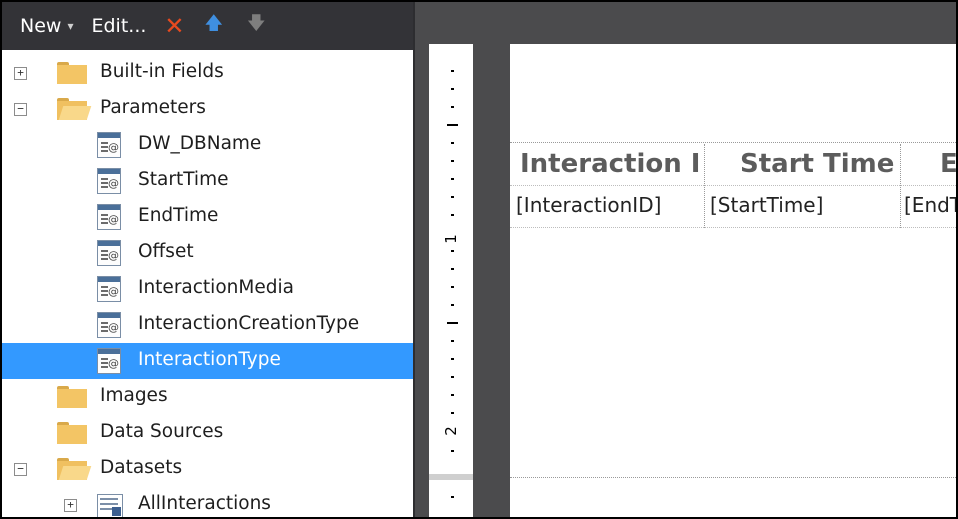 This screenshot has width=958, height=519. What do you see at coordinates (451, 477) in the screenshot?
I see `ruler-separator` at bounding box center [451, 477].